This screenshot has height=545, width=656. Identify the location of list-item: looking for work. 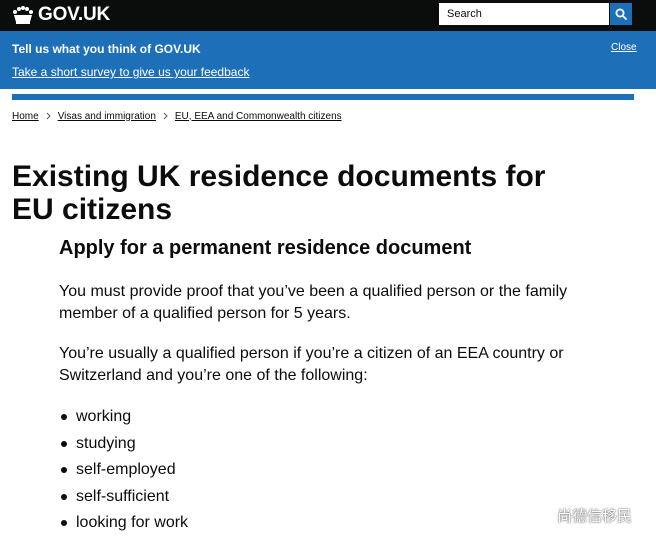
(123, 525).